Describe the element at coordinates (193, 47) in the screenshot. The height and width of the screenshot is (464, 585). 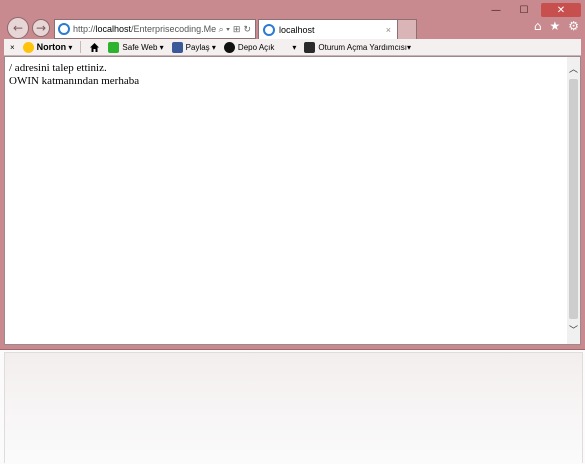
I see `share-button: Paylaş ▾` at that location.